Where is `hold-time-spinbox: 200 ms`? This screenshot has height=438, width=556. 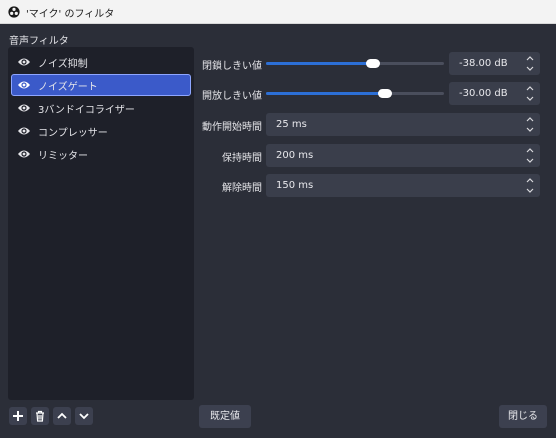
hold-time-spinbox: 200 ms is located at coordinates (403, 155).